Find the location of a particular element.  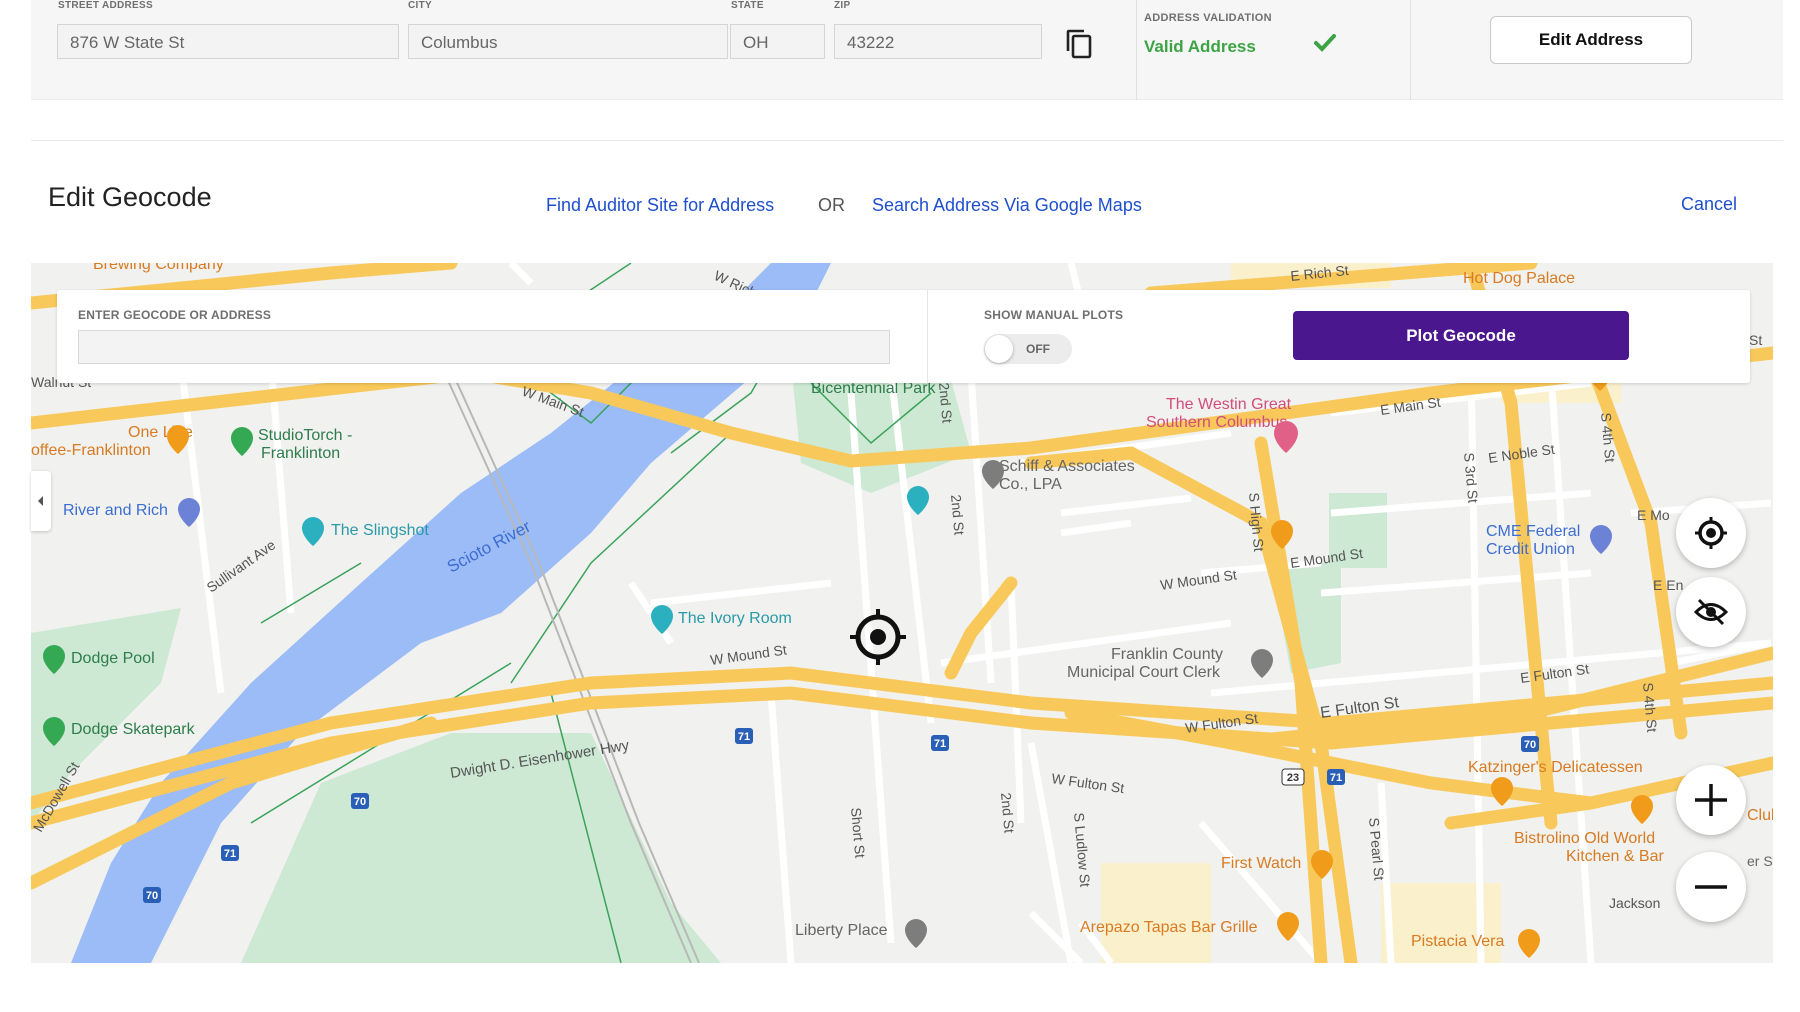

copy-icon is located at coordinates (1079, 44).